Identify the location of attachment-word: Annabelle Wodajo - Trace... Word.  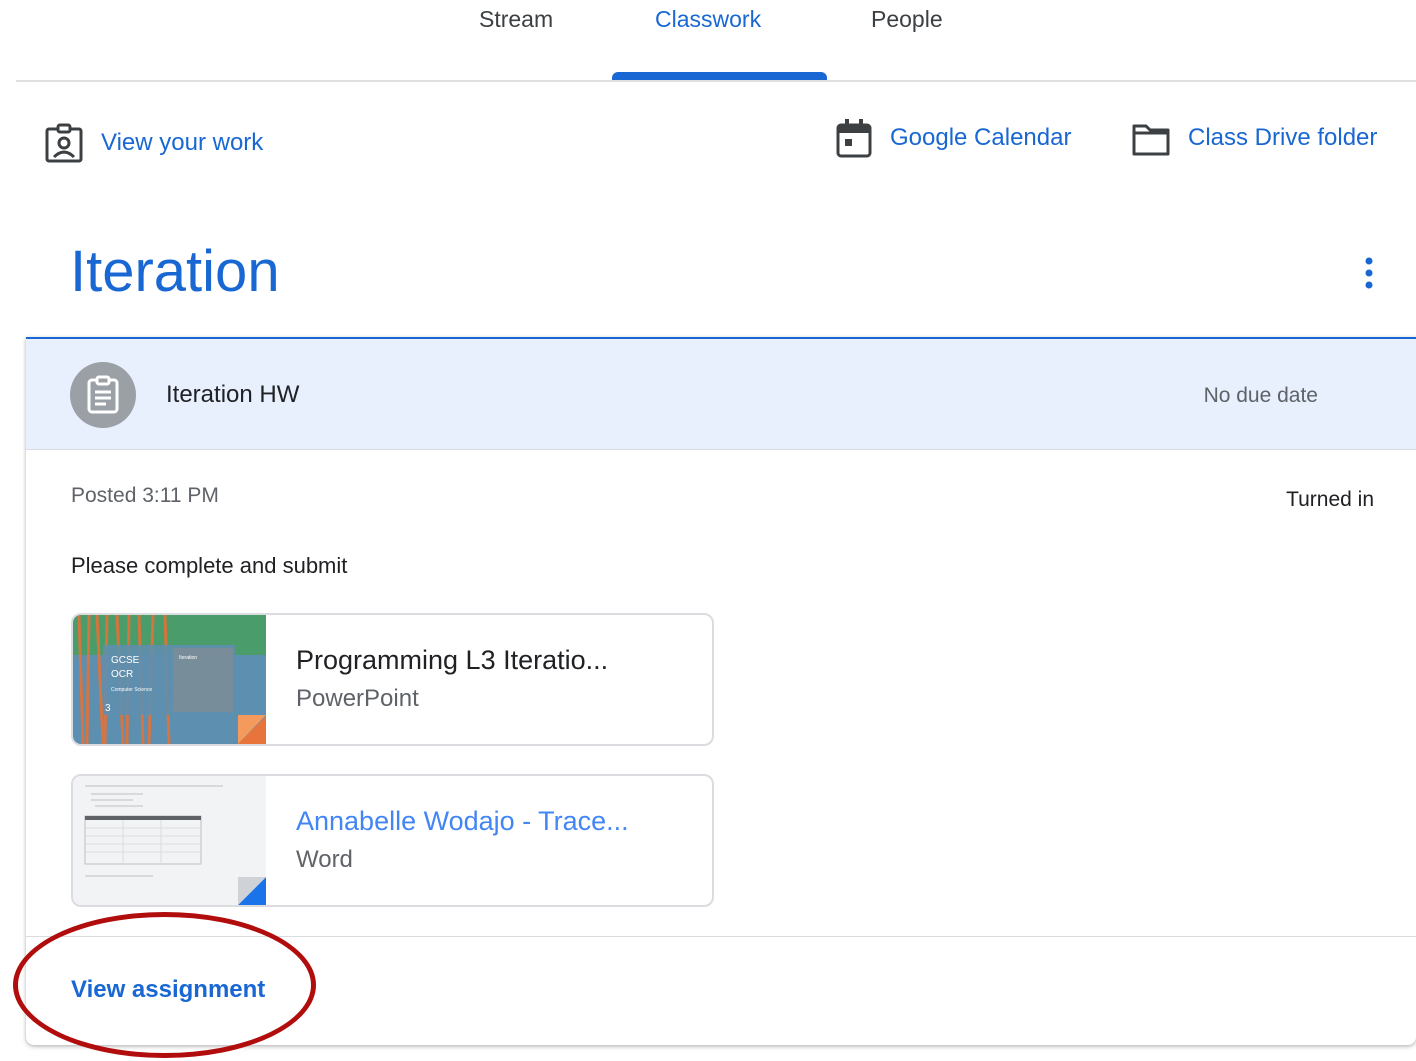
(392, 840).